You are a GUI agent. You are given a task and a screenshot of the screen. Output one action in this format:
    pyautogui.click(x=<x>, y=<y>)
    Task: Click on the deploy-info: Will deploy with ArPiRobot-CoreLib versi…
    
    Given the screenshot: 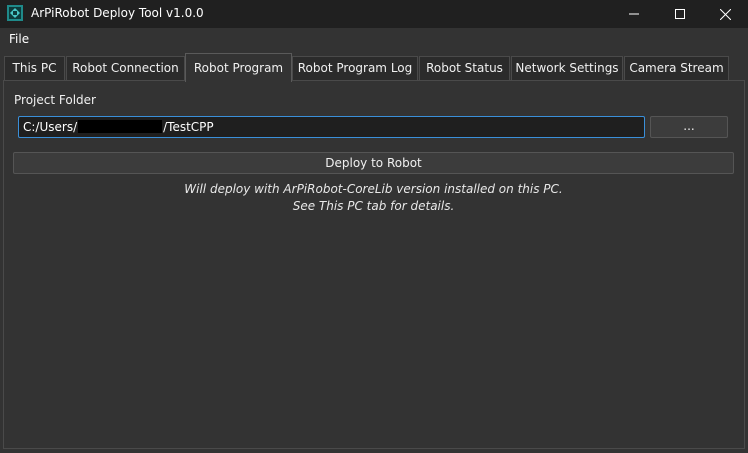 What is the action you would take?
    pyautogui.click(x=373, y=198)
    